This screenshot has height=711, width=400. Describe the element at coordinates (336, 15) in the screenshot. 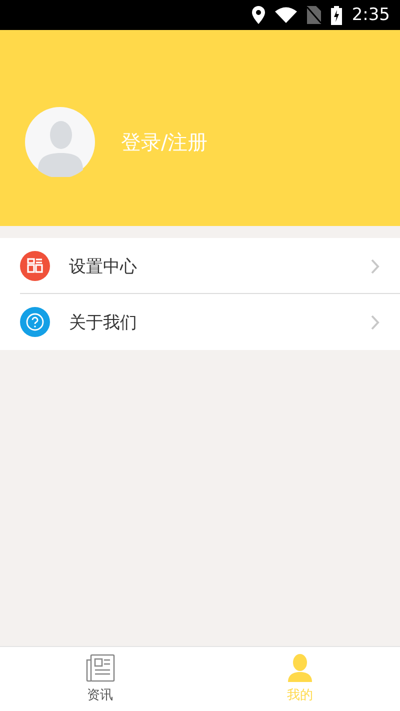

I see `battery-charging-icon` at that location.